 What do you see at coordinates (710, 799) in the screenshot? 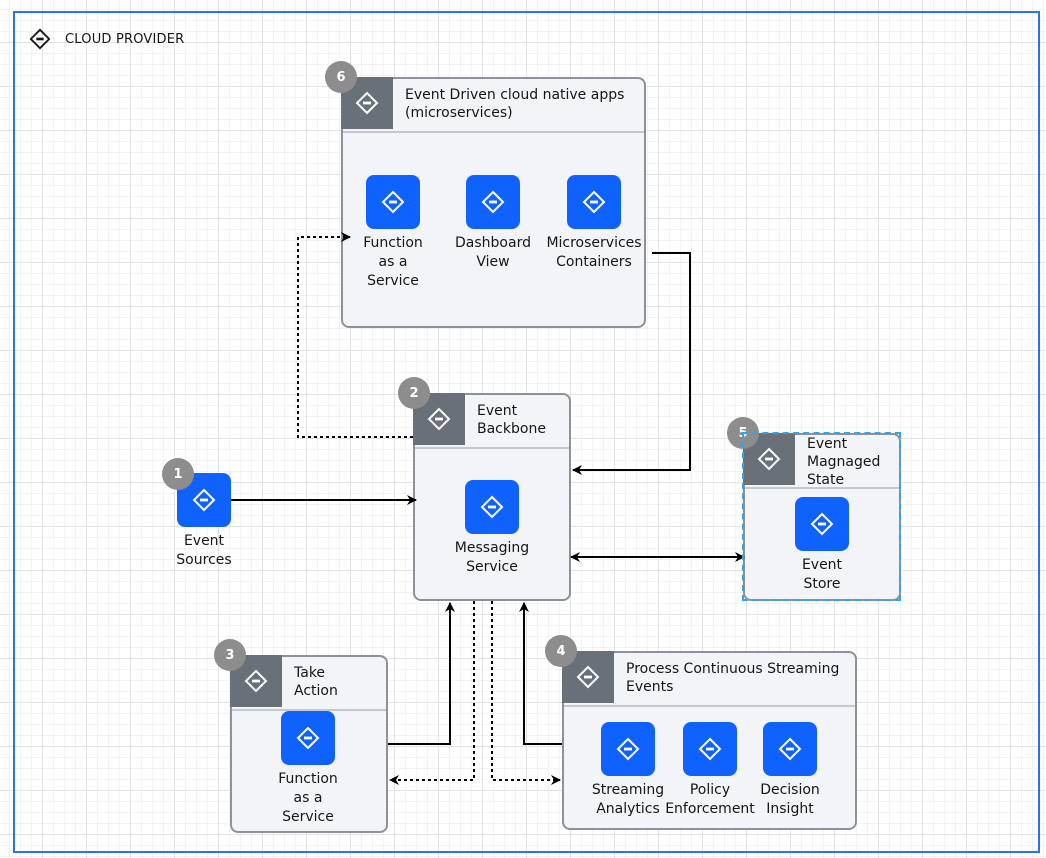
I see `node-label: Policy Enforcement` at bounding box center [710, 799].